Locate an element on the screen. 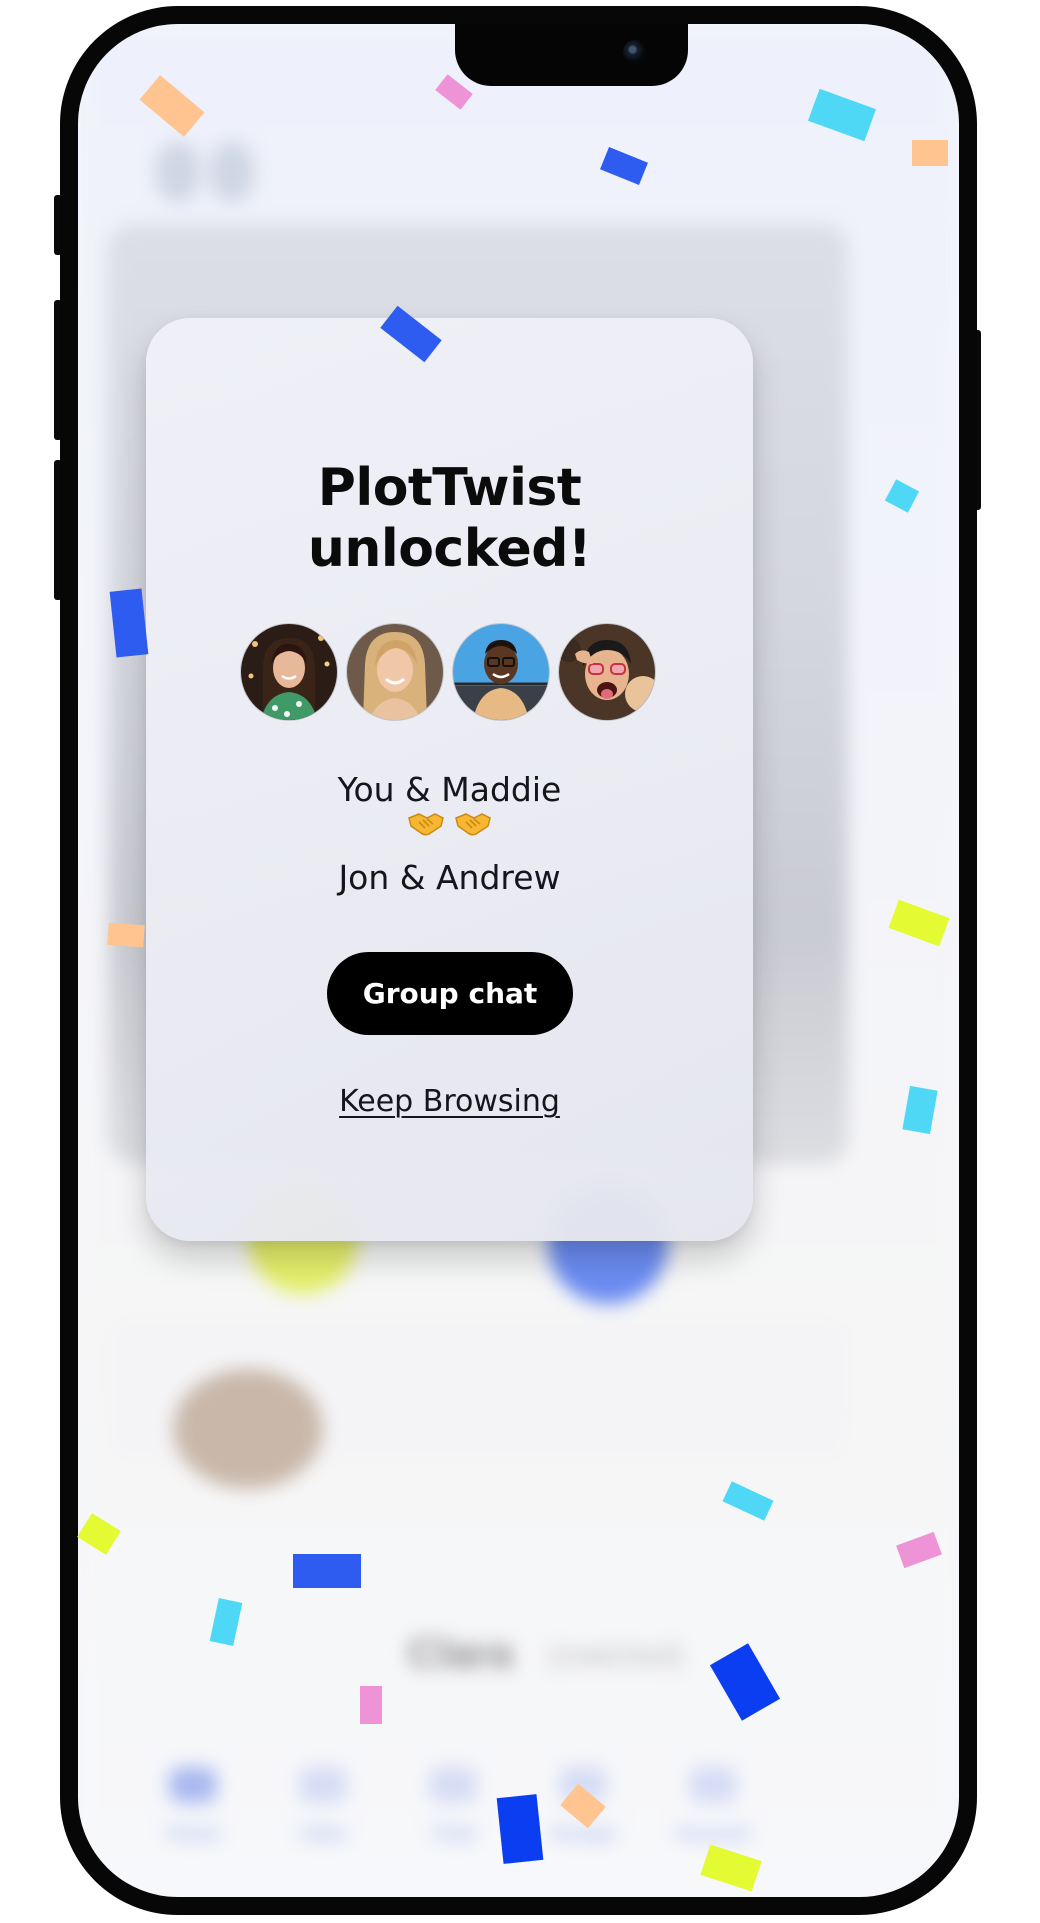 Image resolution: width=1040 pixels, height=1923 pixels. background-person-photo is located at coordinates (248, 1429).